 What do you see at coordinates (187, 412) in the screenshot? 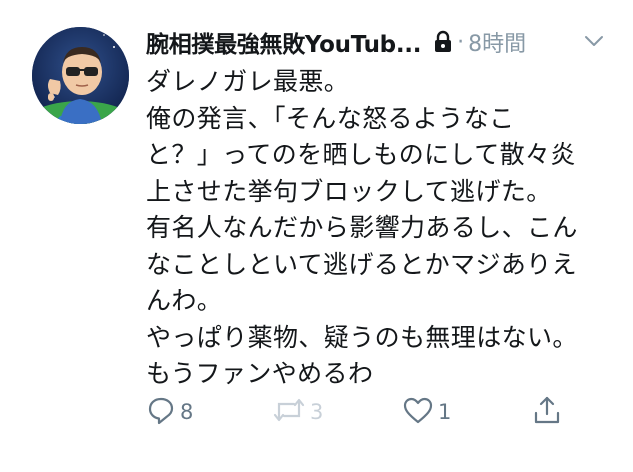
I see `reply-count: 8` at bounding box center [187, 412].